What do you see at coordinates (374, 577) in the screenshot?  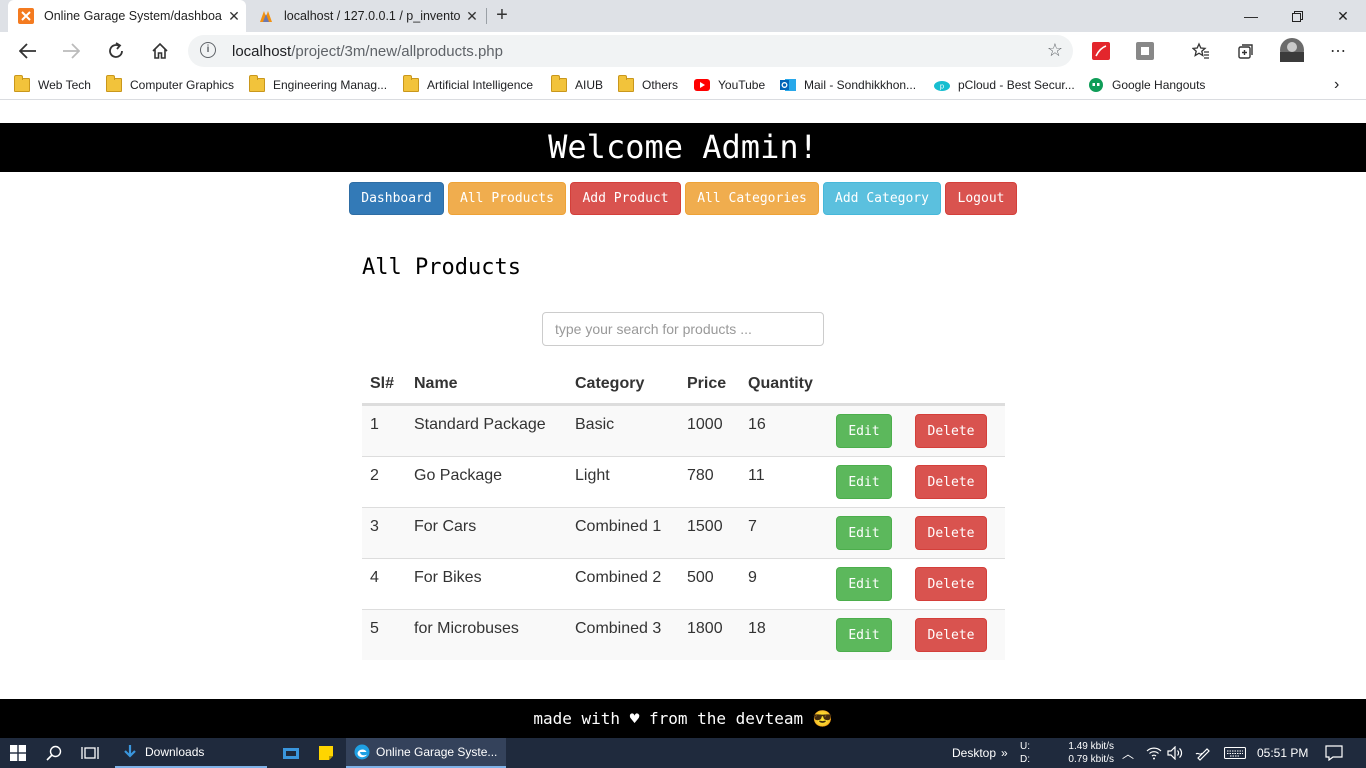 I see `cell-sl: 4` at bounding box center [374, 577].